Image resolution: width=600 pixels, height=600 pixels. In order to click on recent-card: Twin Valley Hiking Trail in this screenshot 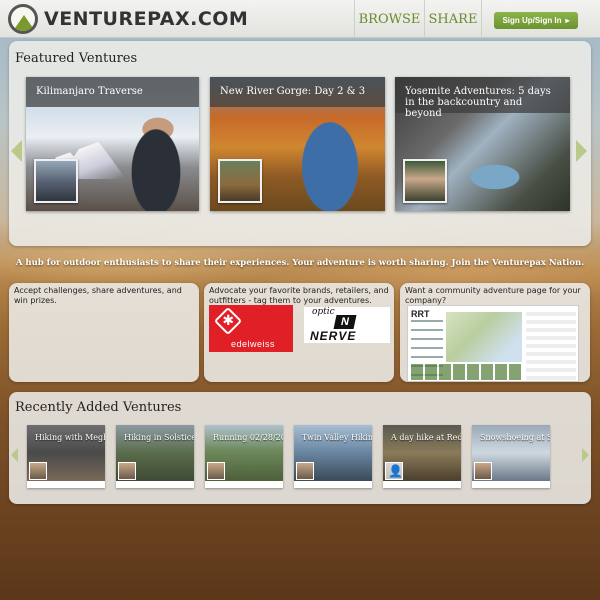, I will do `click(333, 456)`.